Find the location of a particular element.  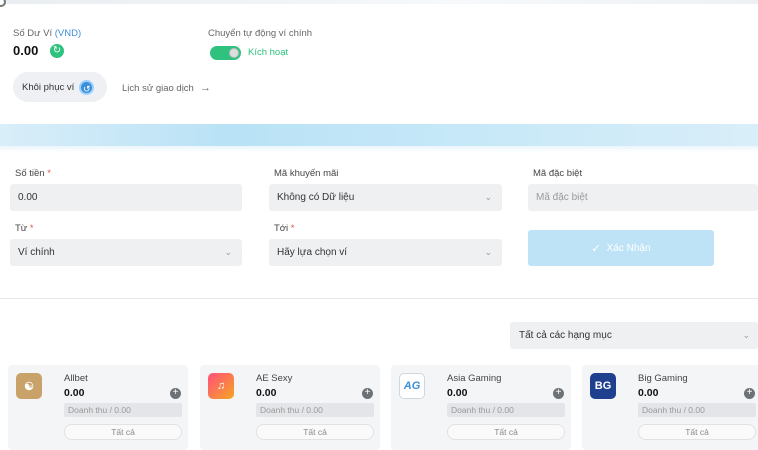

to-wallet-value: Hãy lựa chọn ví is located at coordinates (312, 252).